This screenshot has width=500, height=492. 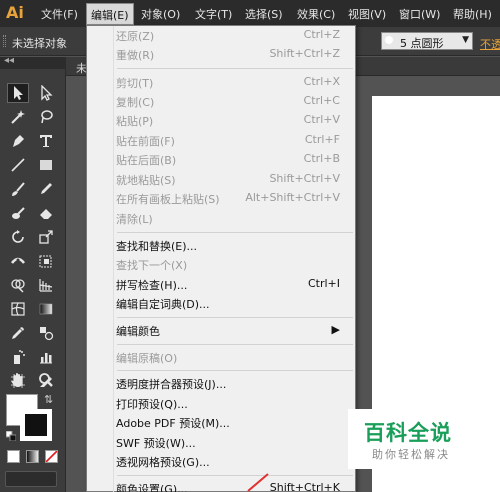 What do you see at coordinates (231, 142) in the screenshot?
I see `menu-item-paste-in-front: 贴在前面(F) Ctrl+F` at bounding box center [231, 142].